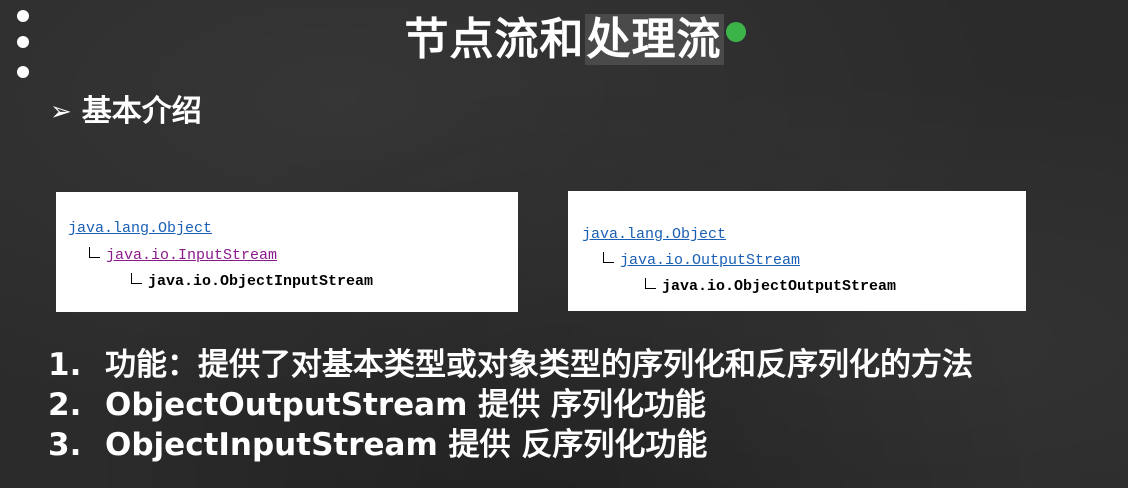  I want to click on title-part2-highlighted: 处理流, so click(654, 39).